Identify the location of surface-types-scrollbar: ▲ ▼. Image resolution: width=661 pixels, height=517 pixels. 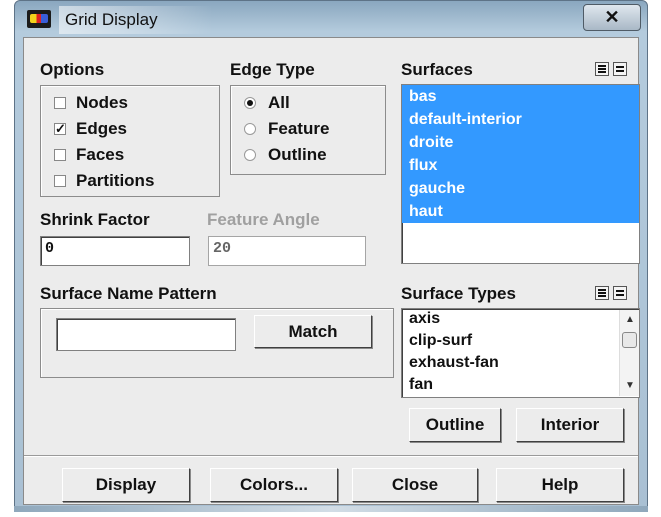
(629, 353).